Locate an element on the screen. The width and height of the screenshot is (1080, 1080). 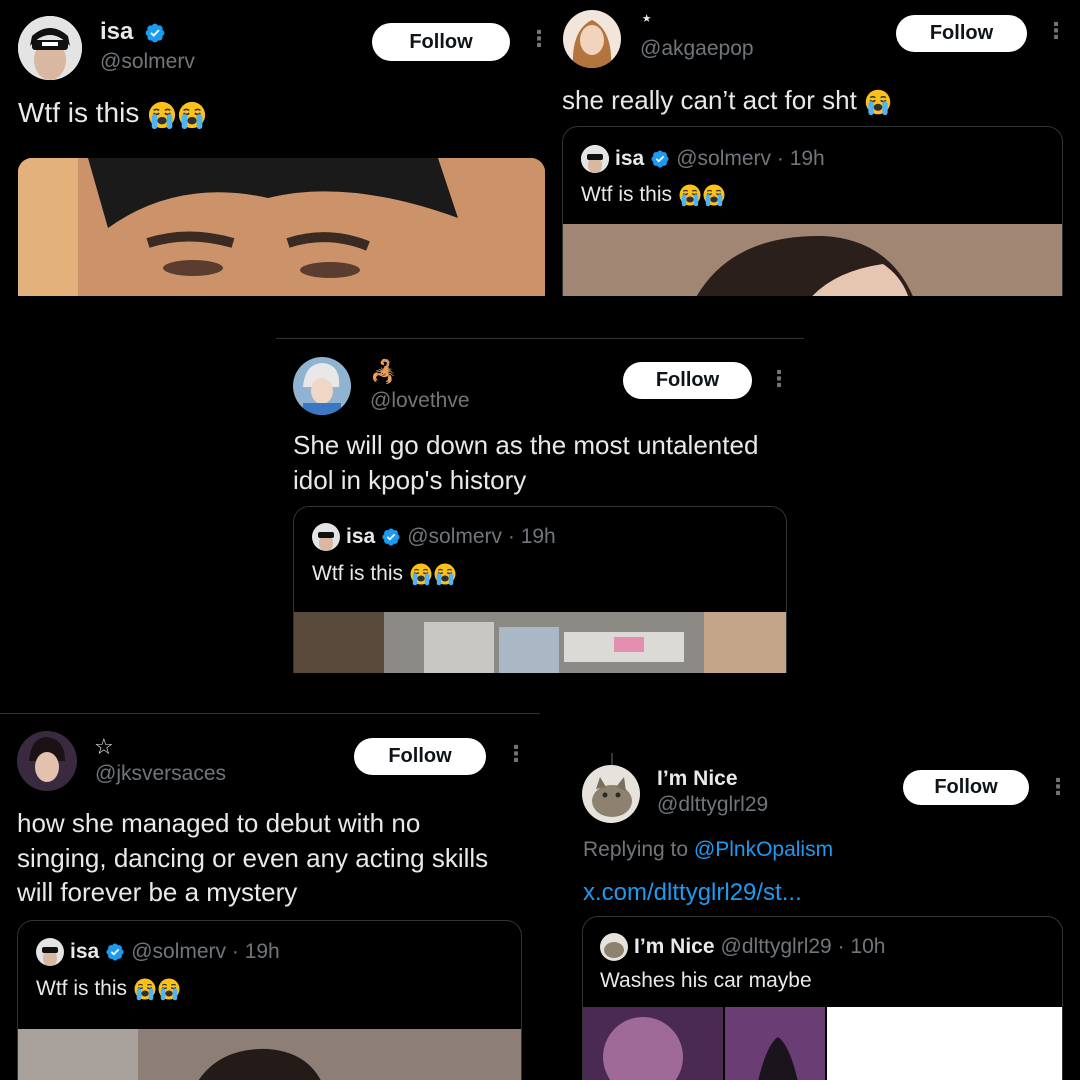
display-name: ☆ is located at coordinates (104, 747).